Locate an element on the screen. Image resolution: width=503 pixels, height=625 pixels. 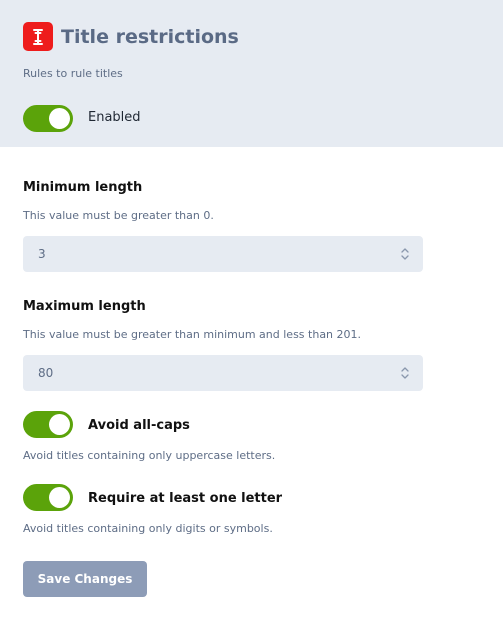
max-length-label: Maximum length is located at coordinates (84, 306).